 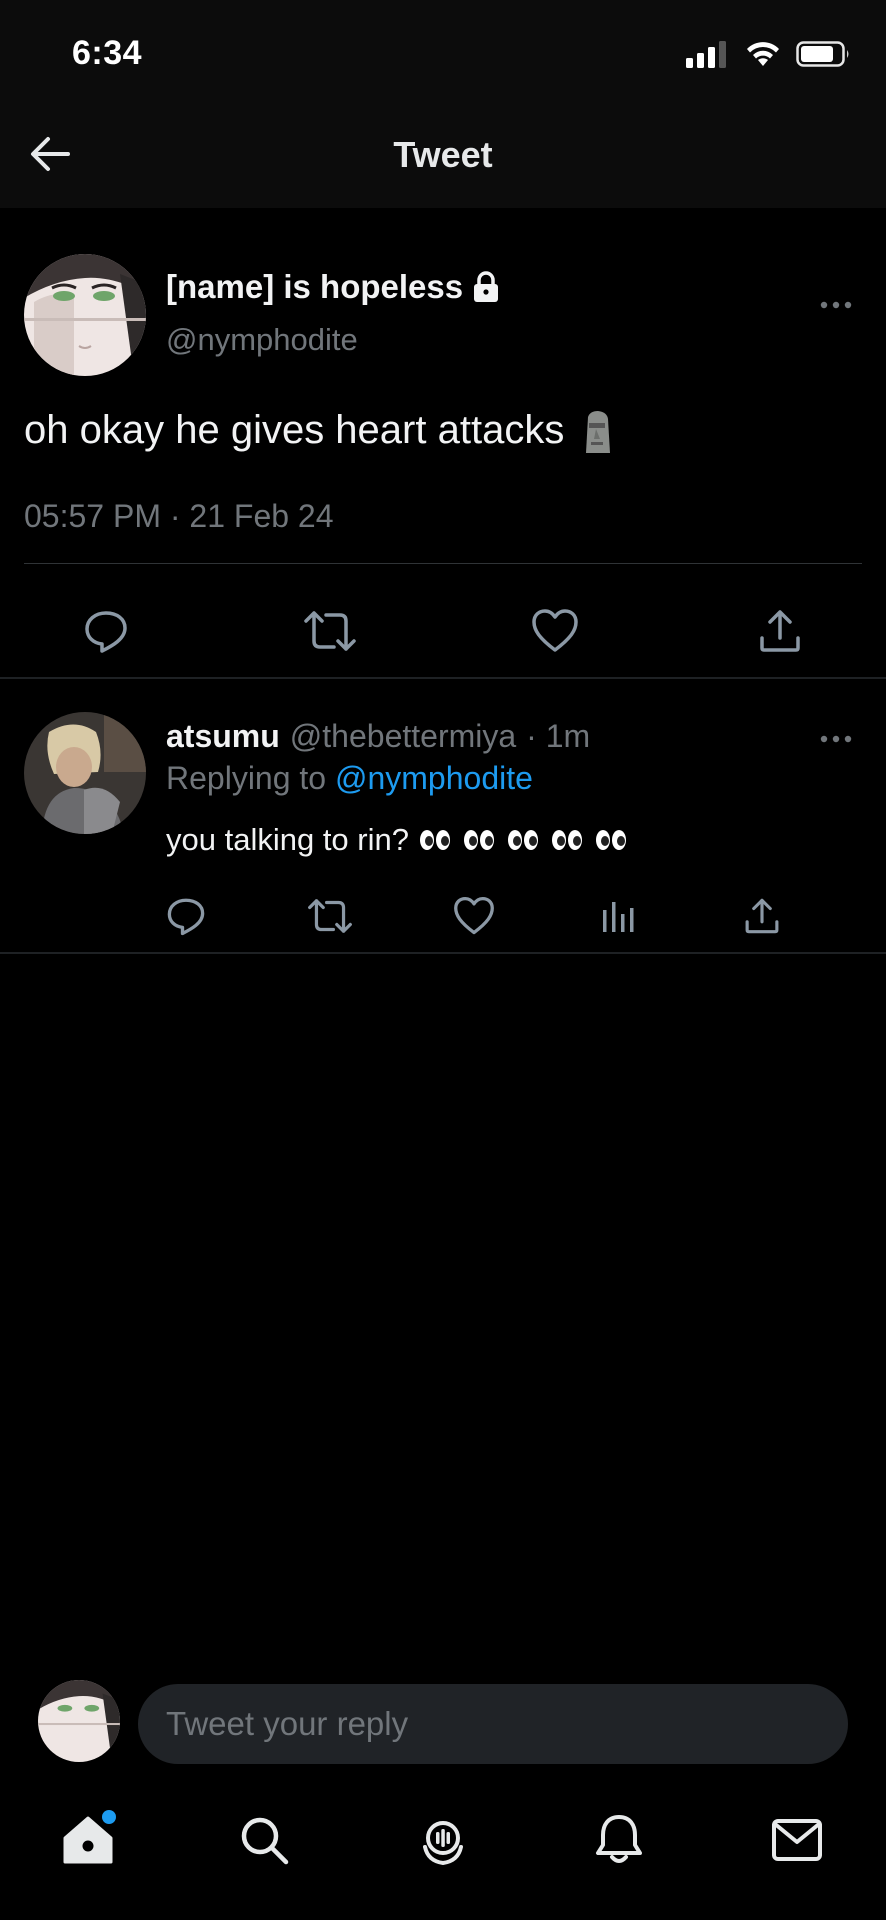 I want to click on reply-age: · 1m, so click(x=558, y=736).